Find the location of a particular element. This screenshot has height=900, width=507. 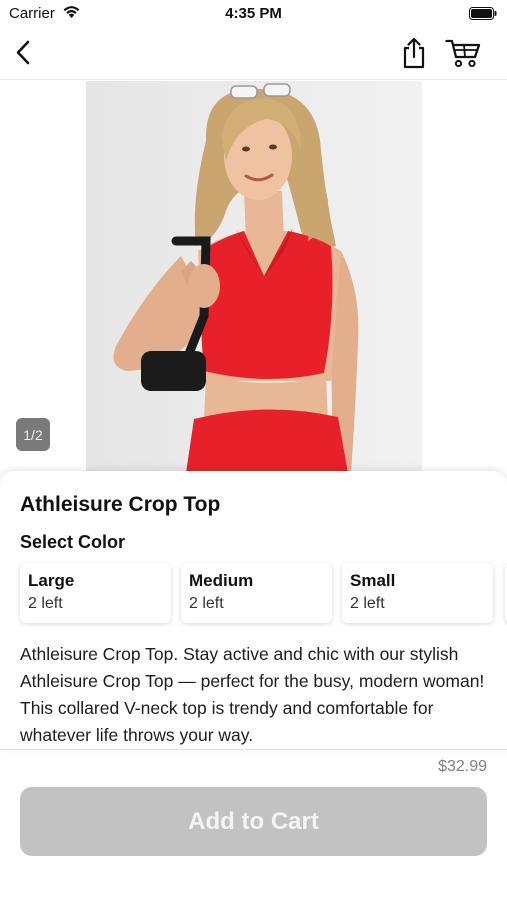

share-icon is located at coordinates (414, 53).